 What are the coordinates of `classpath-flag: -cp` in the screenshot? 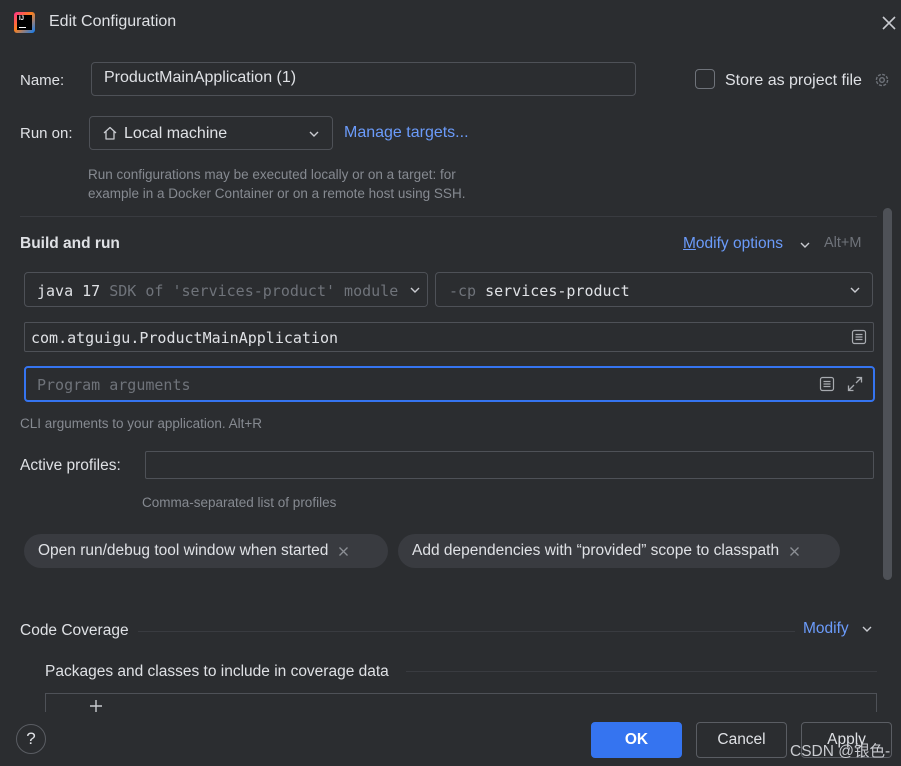 It's located at (467, 291).